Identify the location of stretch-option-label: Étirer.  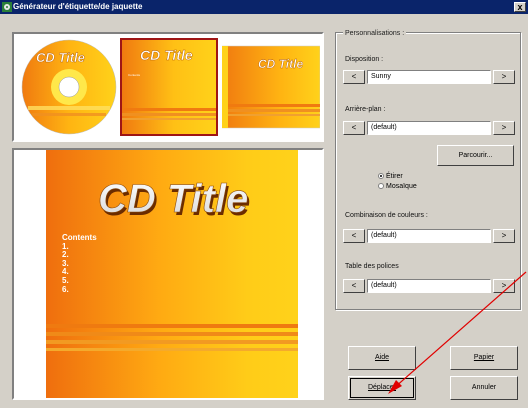
(394, 176).